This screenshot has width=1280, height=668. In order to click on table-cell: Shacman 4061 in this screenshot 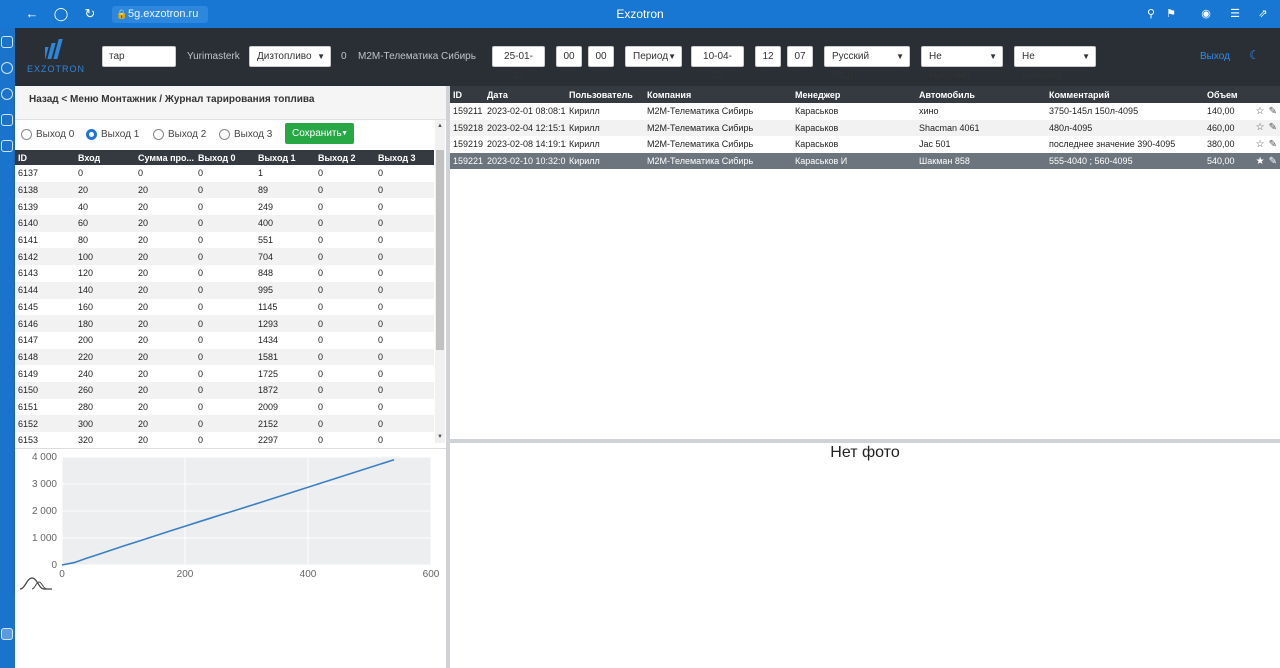, I will do `click(981, 128)`.